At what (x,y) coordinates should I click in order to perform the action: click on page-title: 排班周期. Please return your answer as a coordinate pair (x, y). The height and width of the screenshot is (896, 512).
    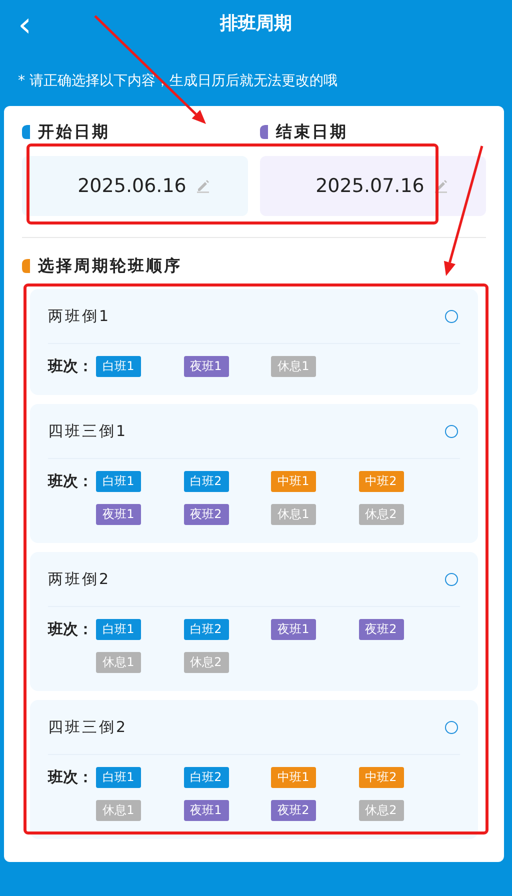
    Looking at the image, I should click on (256, 23).